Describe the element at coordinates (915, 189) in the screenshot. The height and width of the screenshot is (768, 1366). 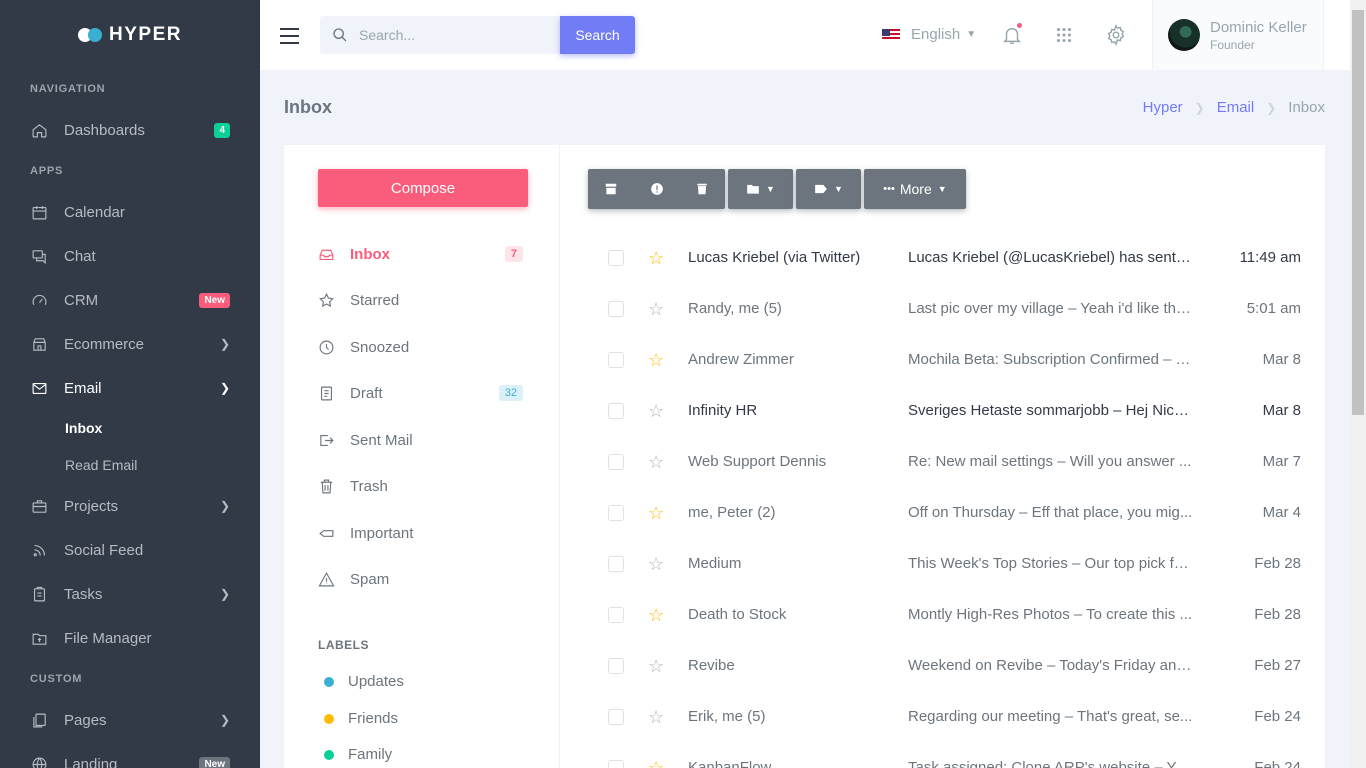
I see `more-dropdown: ••• More ▼` at that location.